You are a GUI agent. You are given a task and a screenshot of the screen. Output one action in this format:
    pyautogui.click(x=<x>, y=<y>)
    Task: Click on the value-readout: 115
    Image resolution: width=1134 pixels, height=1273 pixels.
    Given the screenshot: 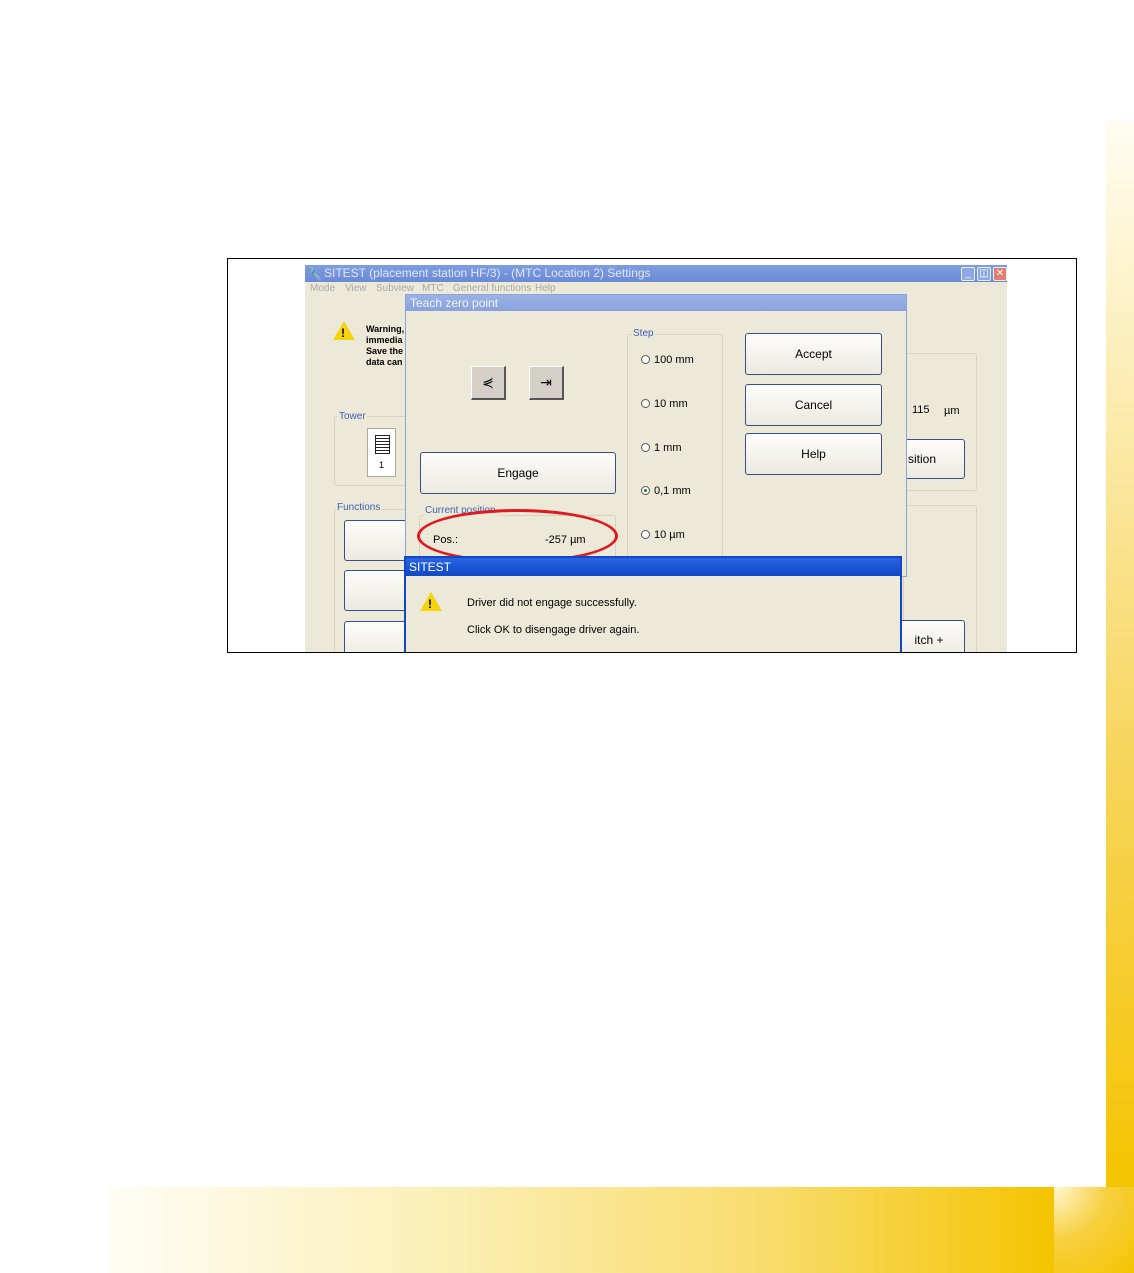 What is the action you would take?
    pyautogui.click(x=921, y=410)
    